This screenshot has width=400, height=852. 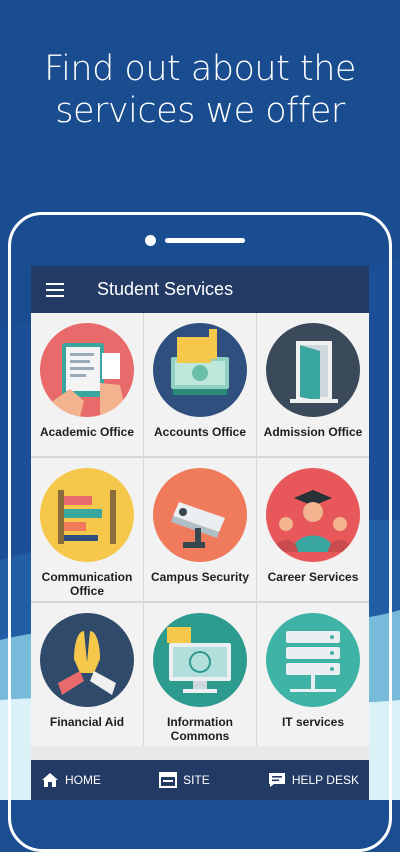 I want to click on financial-aid-icon, so click(x=87, y=660).